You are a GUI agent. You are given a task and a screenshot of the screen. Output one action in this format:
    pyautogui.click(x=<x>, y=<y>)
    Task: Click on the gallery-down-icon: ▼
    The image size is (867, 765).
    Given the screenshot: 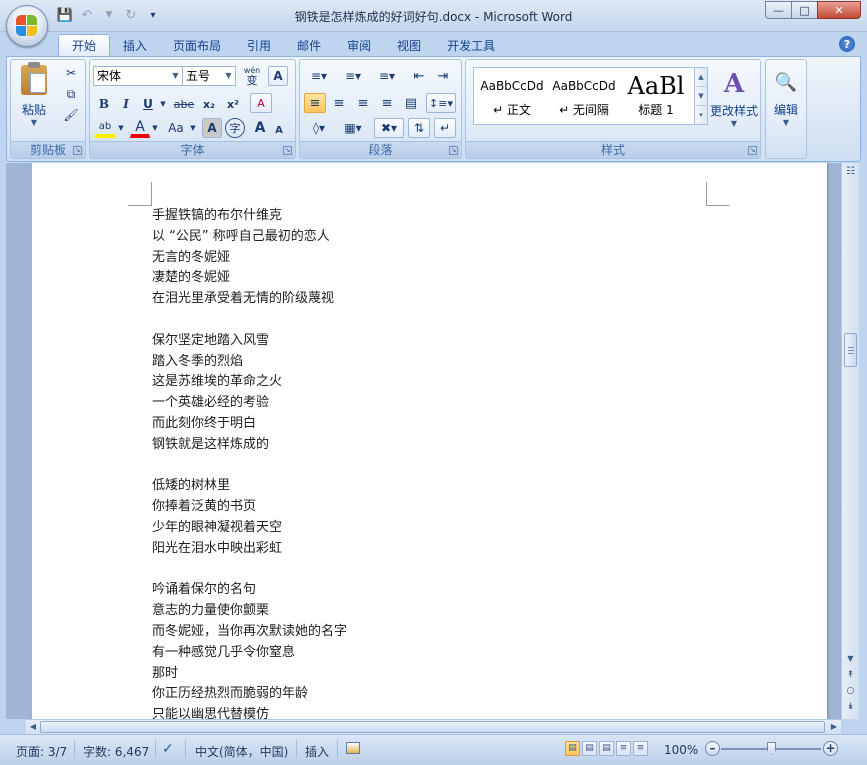 What is the action you would take?
    pyautogui.click(x=701, y=96)
    